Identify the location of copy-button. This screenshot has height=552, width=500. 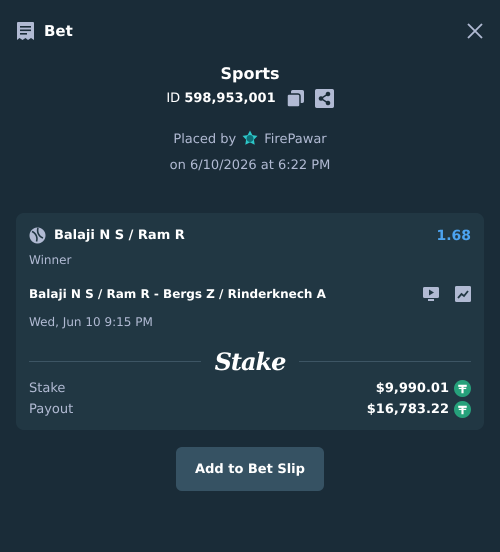
(295, 98).